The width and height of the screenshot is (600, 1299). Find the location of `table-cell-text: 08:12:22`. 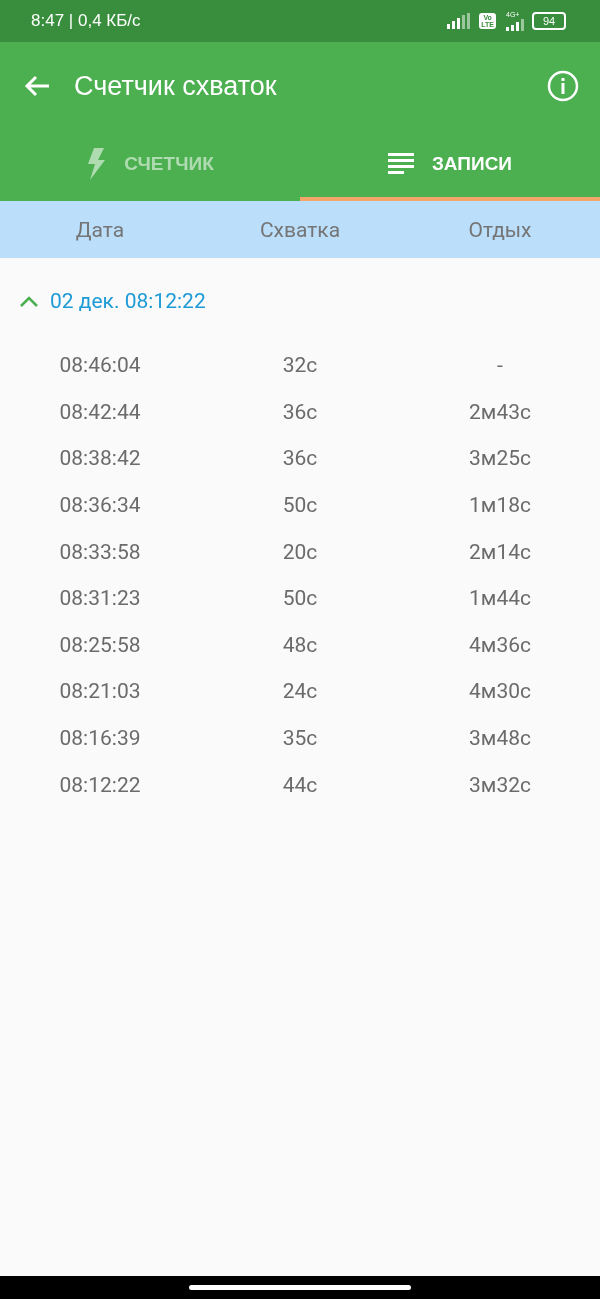

table-cell-text: 08:12:22 is located at coordinates (100, 784).